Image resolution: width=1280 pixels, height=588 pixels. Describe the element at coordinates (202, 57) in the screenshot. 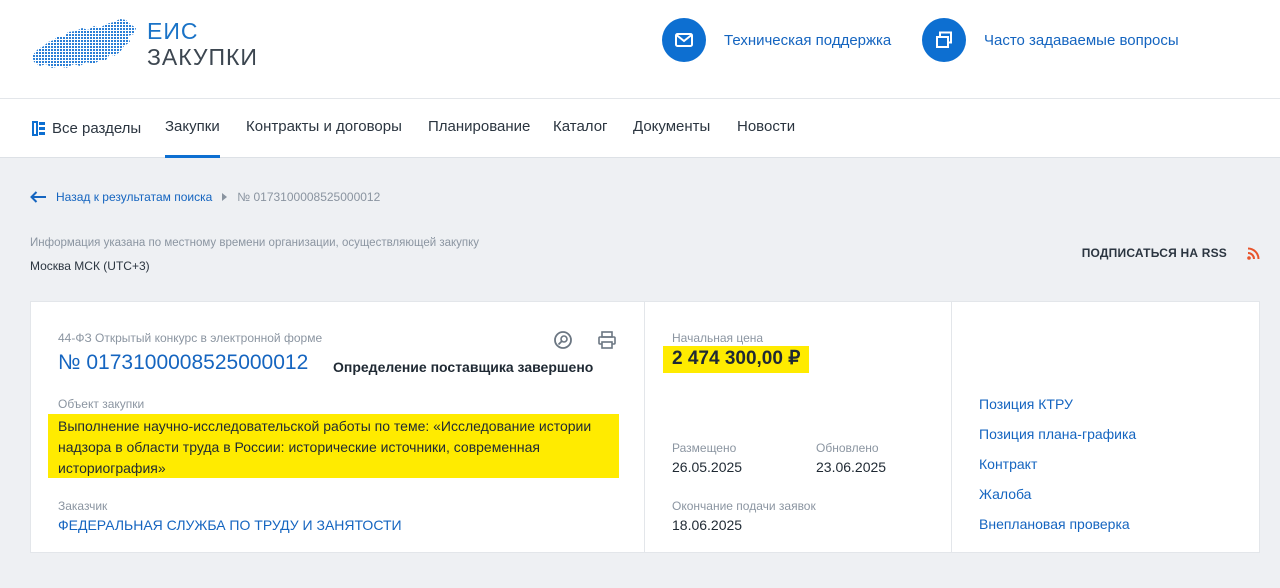

I see `logo-line2: ЗАКУПКИ` at that location.